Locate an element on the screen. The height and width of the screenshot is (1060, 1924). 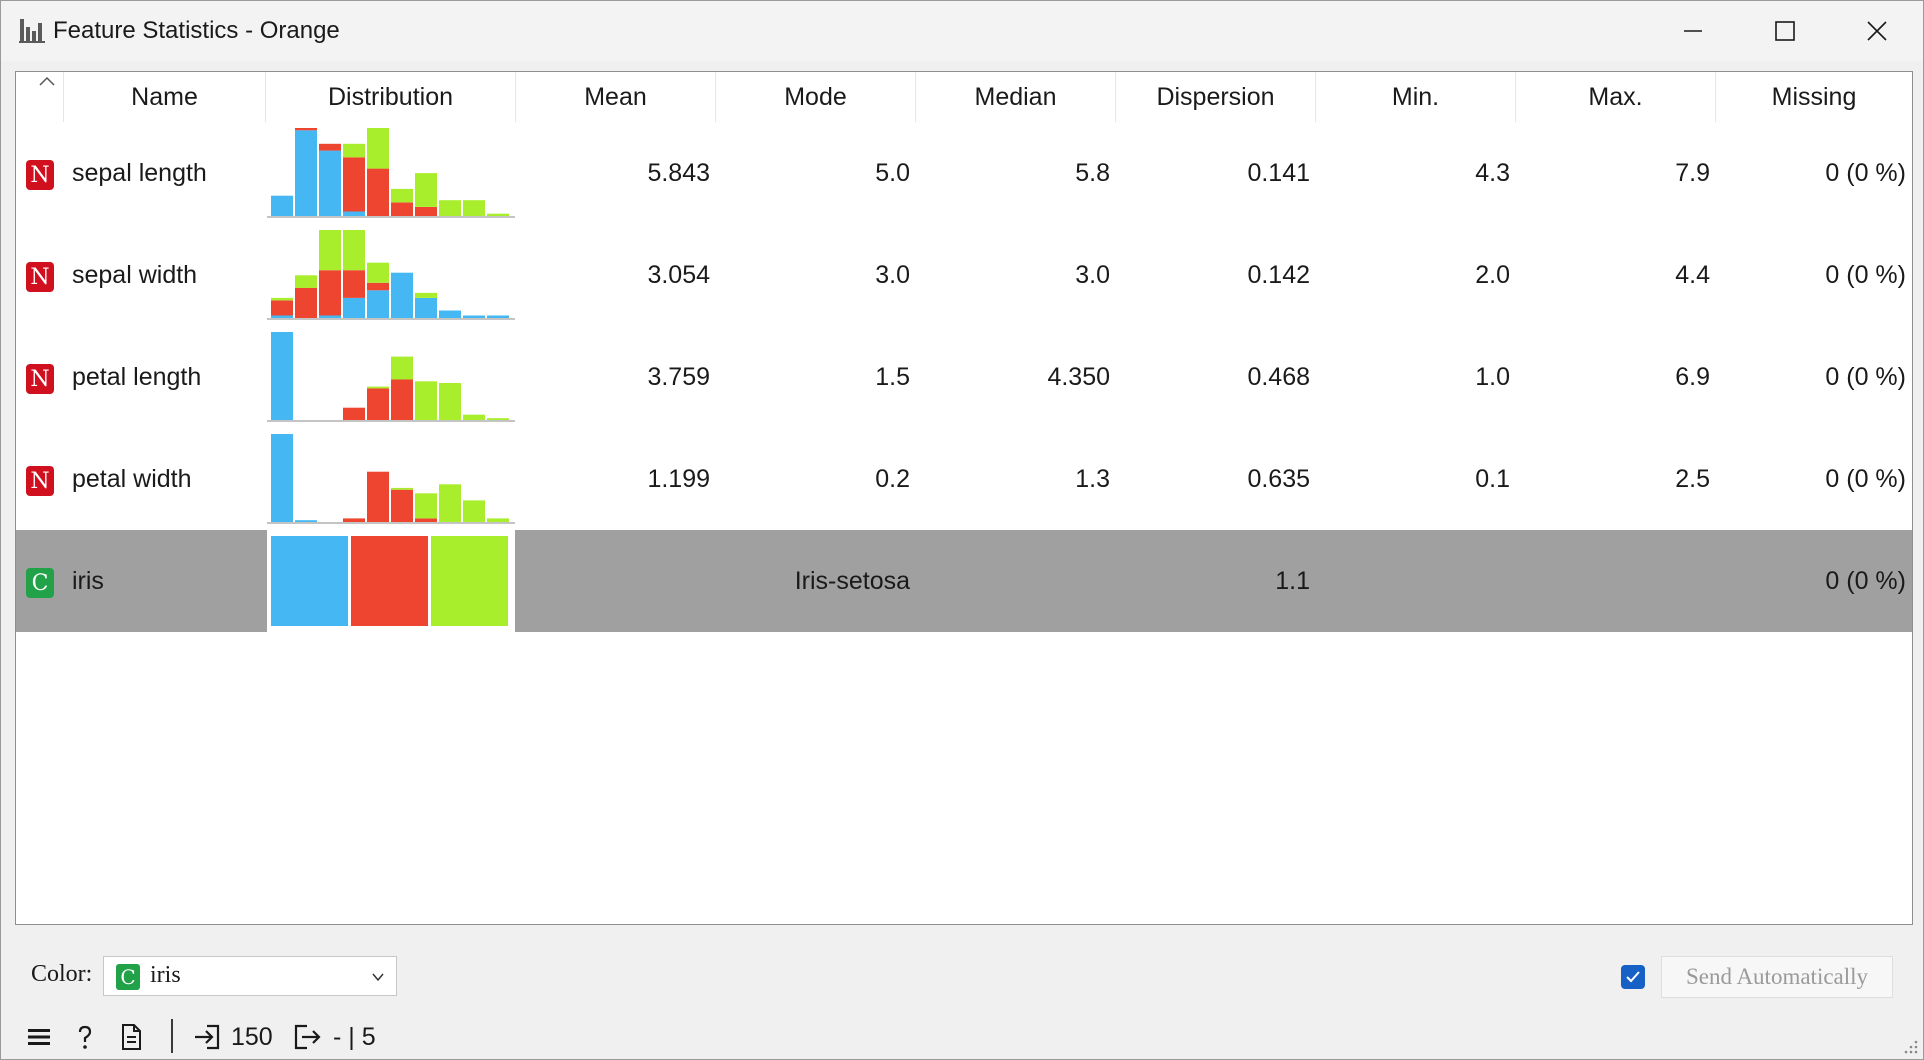
header-corner is located at coordinates (40, 97).